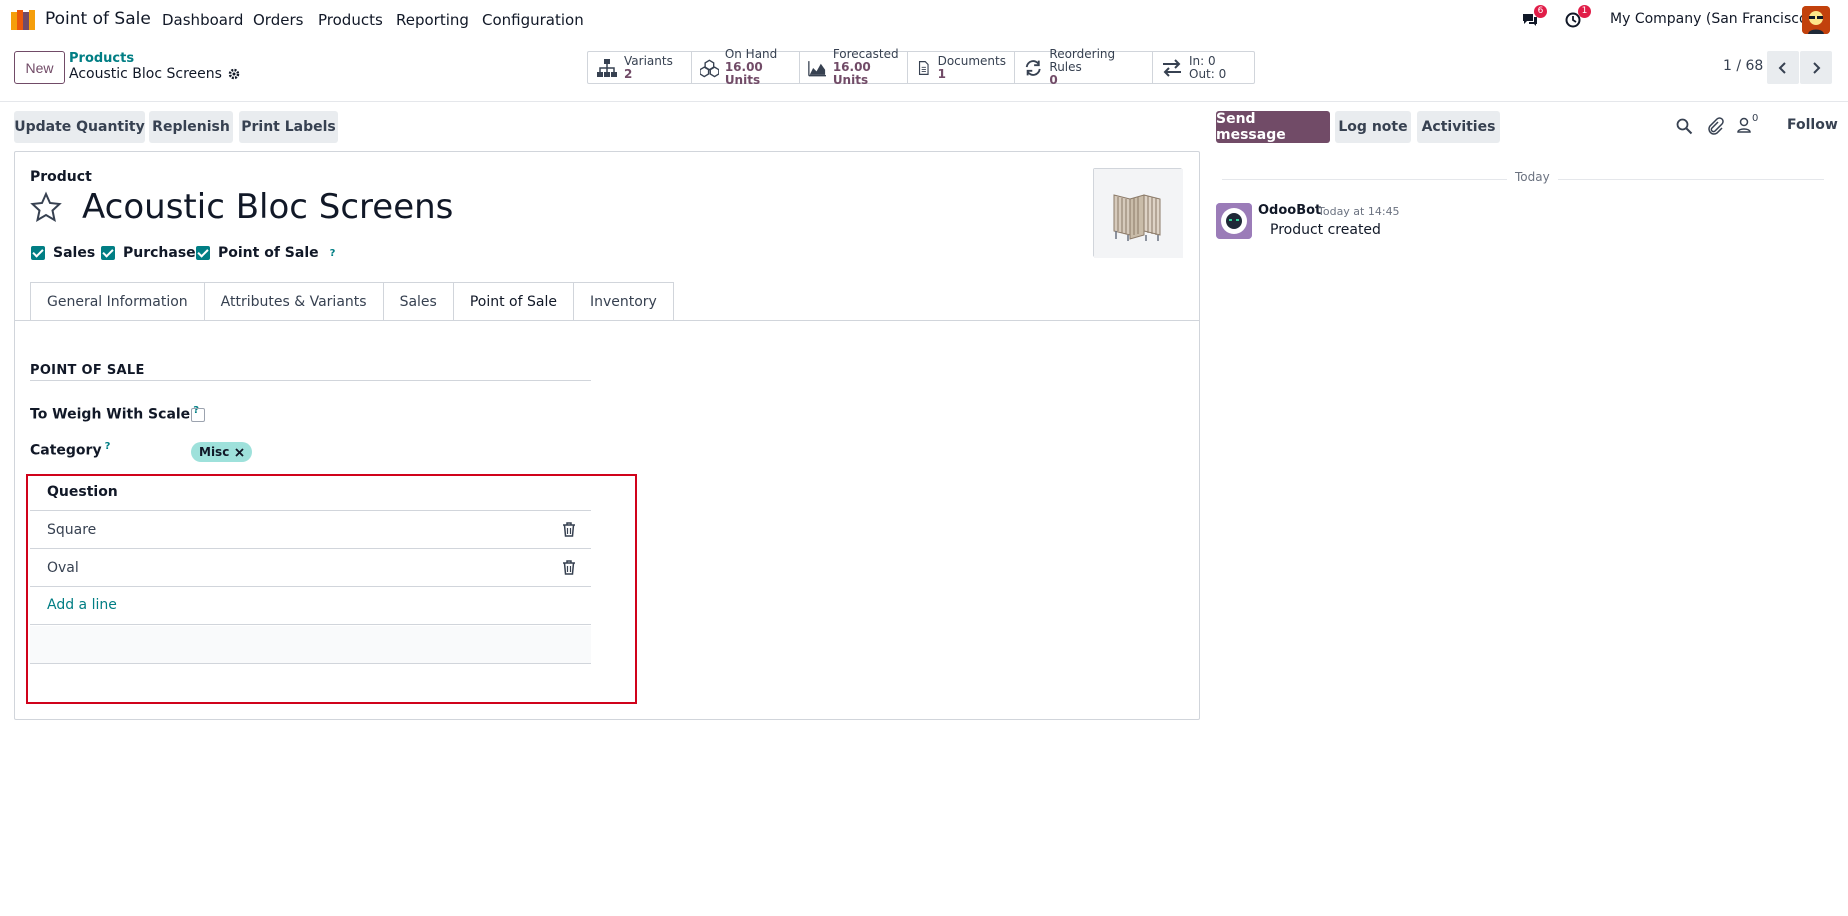  Describe the element at coordinates (1053, 80) in the screenshot. I see `reordering-rules-value: 0` at that location.